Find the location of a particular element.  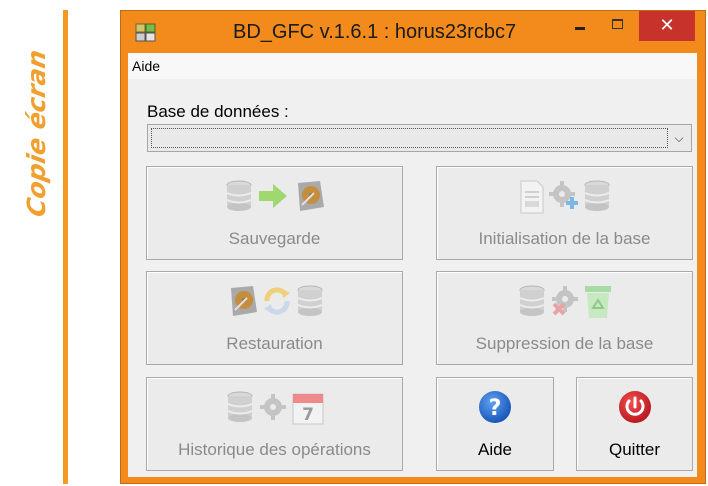

chevron-down-icon: ⌵ is located at coordinates (679, 138).